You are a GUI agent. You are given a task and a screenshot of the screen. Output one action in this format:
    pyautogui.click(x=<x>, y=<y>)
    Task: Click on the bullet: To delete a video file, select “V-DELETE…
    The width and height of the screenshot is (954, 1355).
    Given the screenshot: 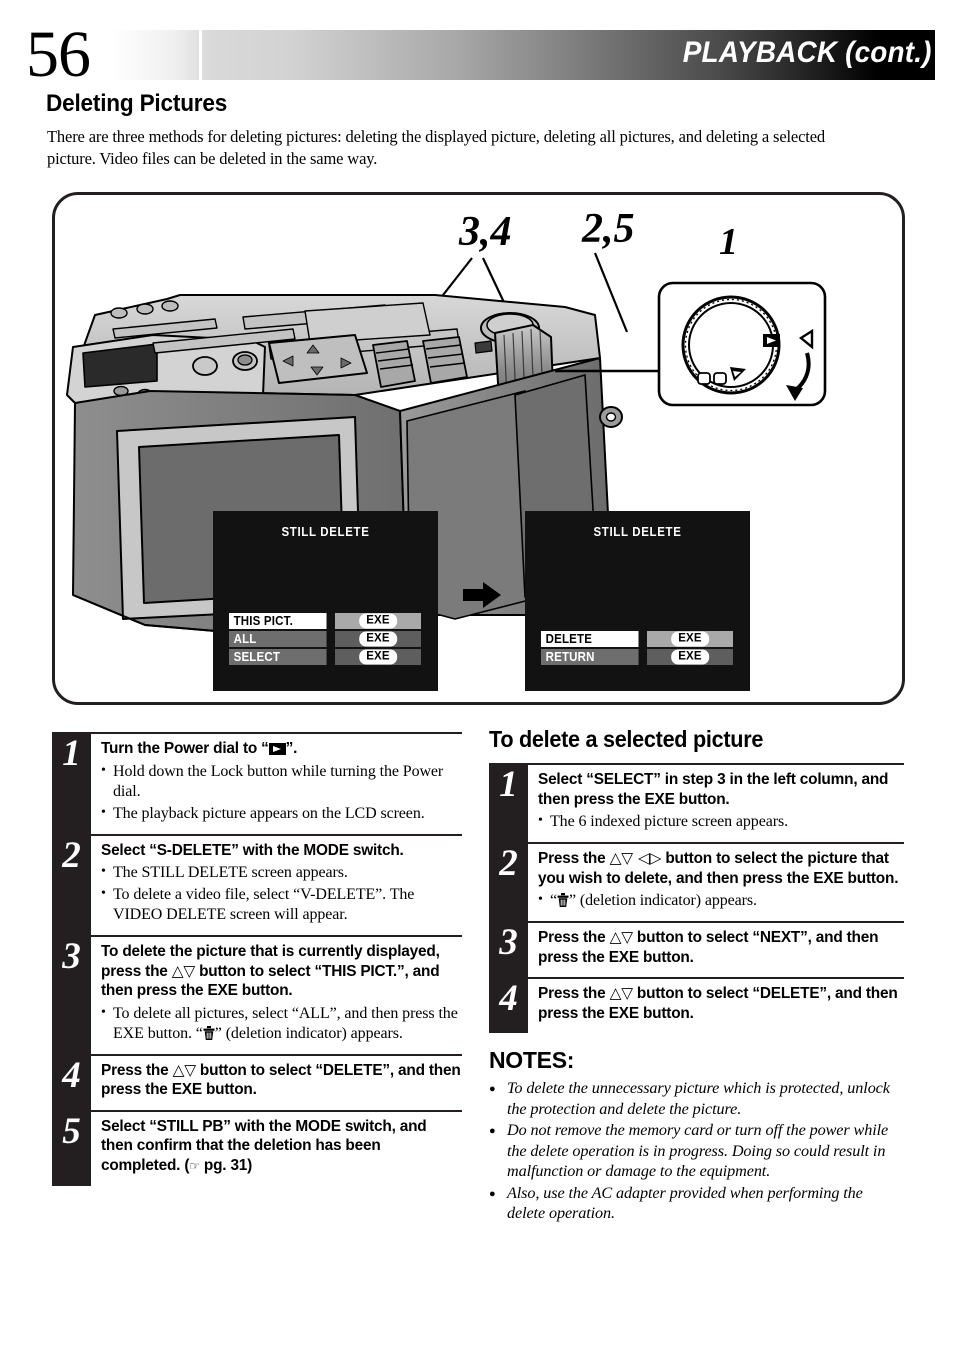 What is the action you would take?
    pyautogui.click(x=281, y=904)
    